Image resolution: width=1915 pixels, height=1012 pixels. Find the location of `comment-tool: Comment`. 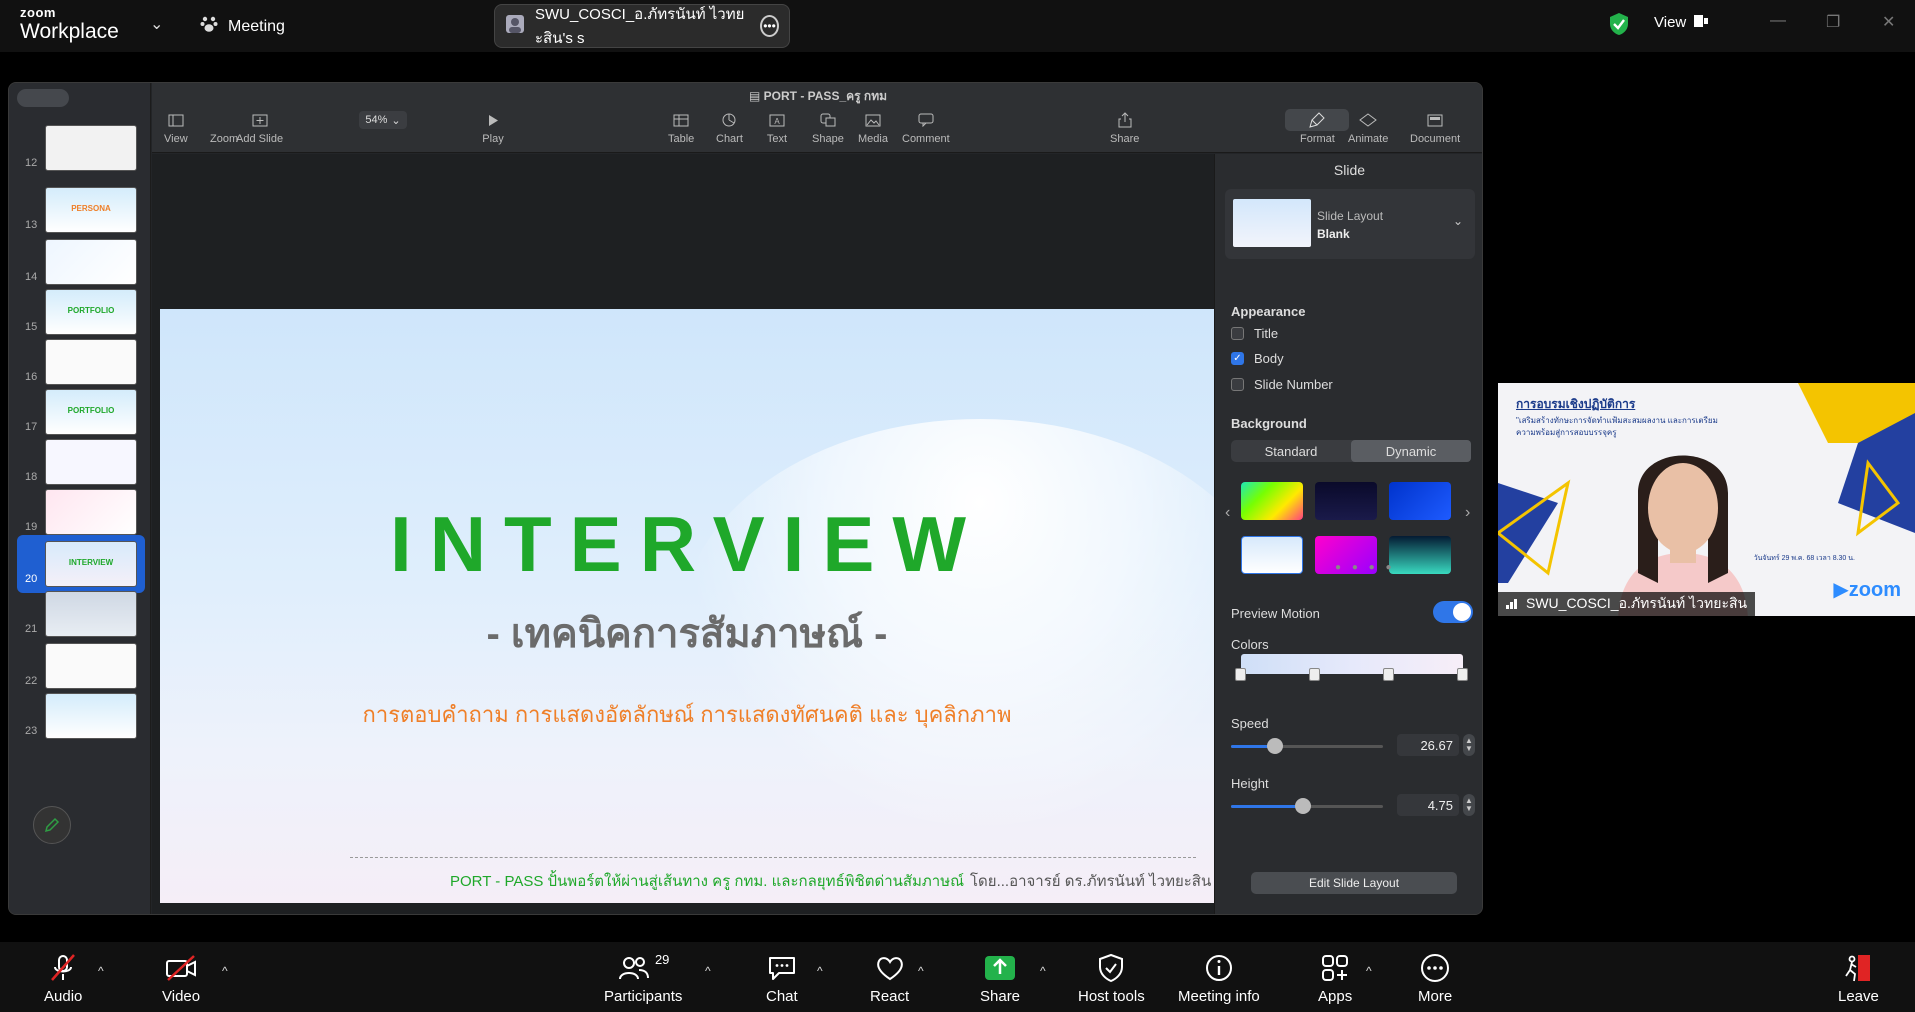

comment-tool: Comment is located at coordinates (926, 128).